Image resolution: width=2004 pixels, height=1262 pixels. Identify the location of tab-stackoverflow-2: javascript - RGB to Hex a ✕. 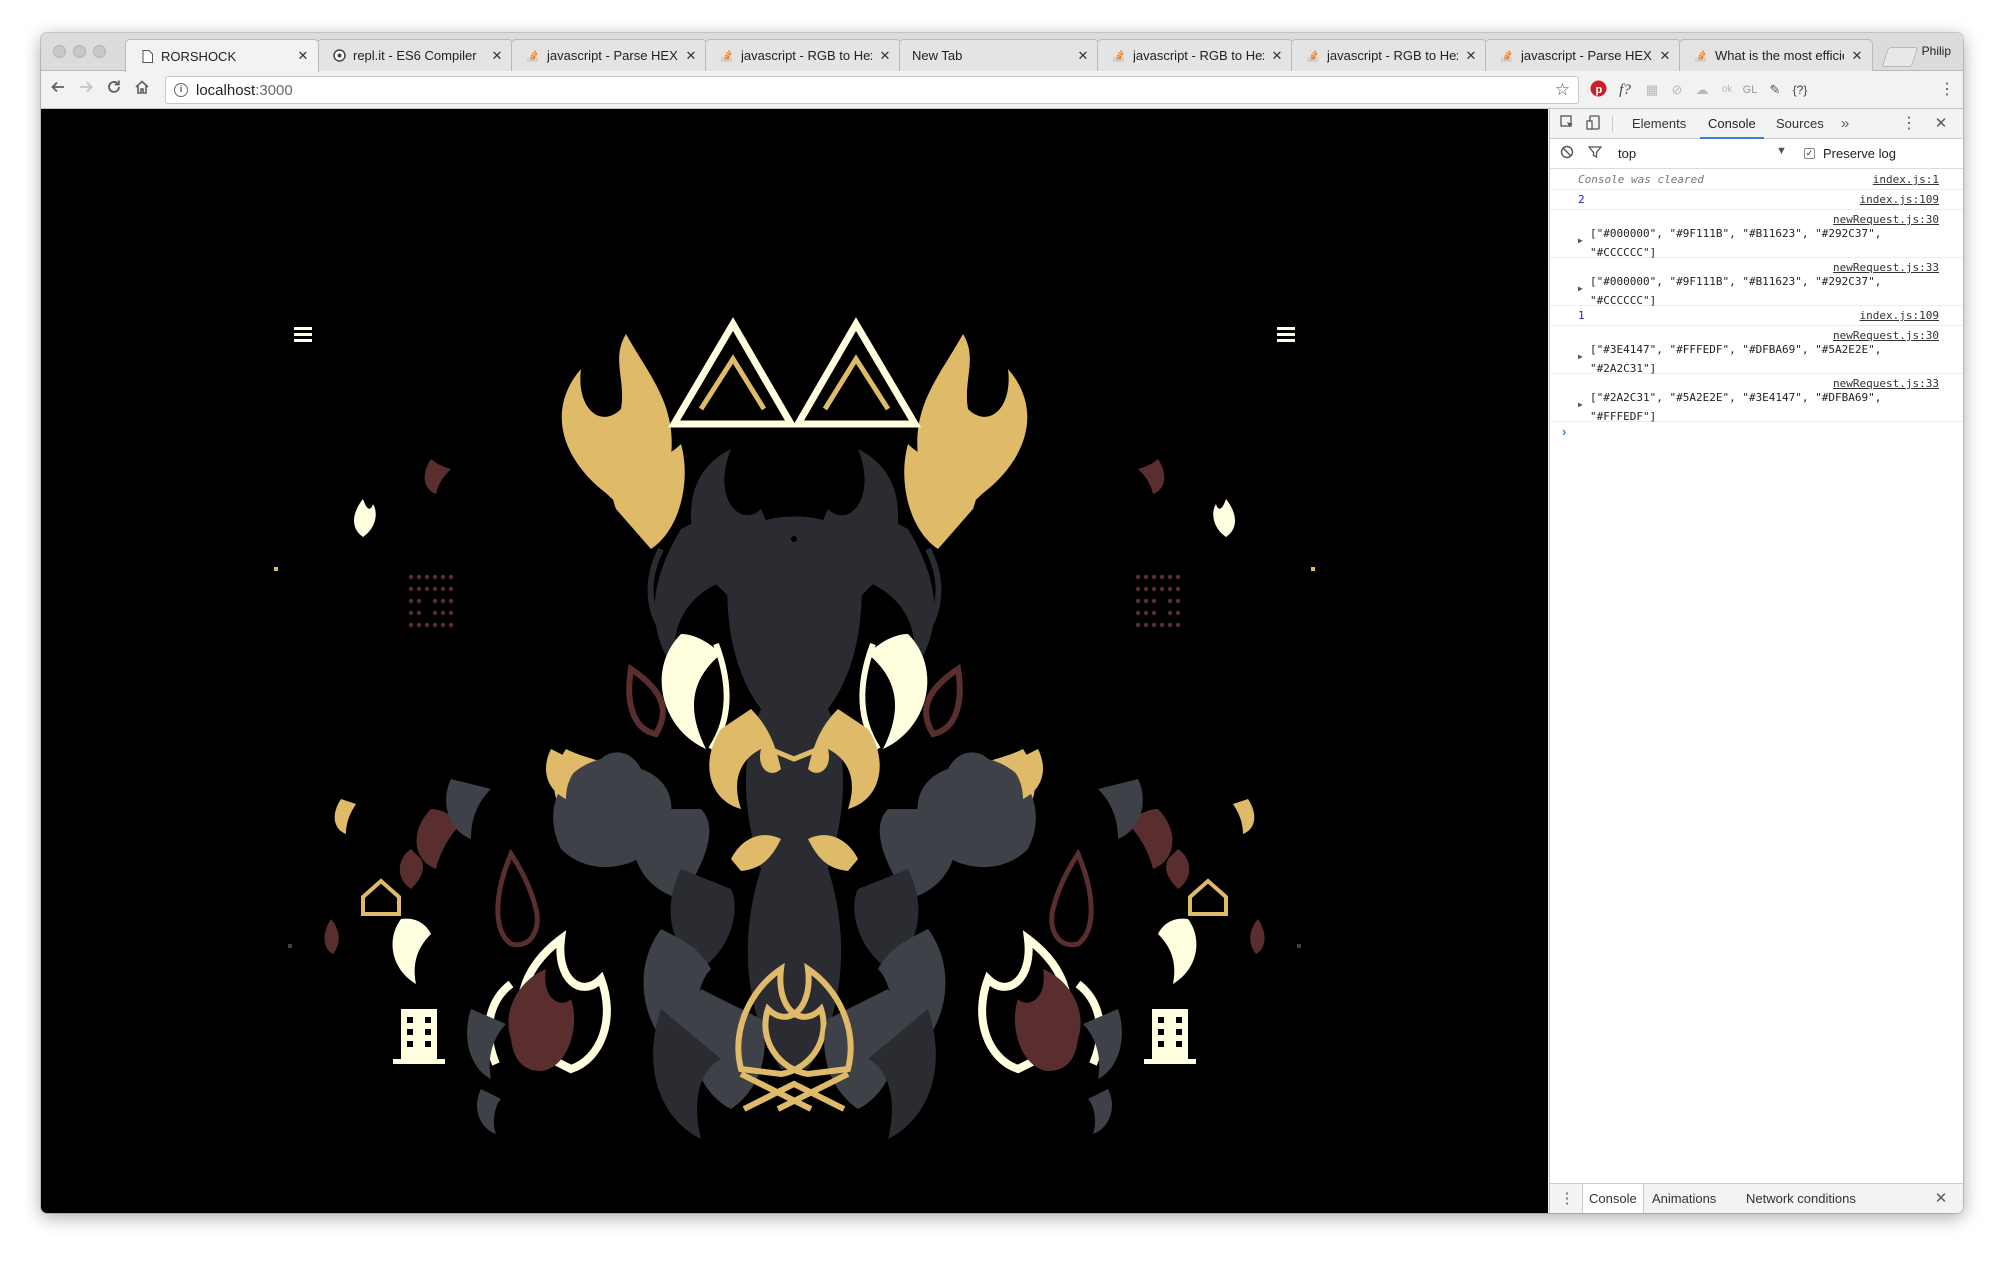
(803, 55).